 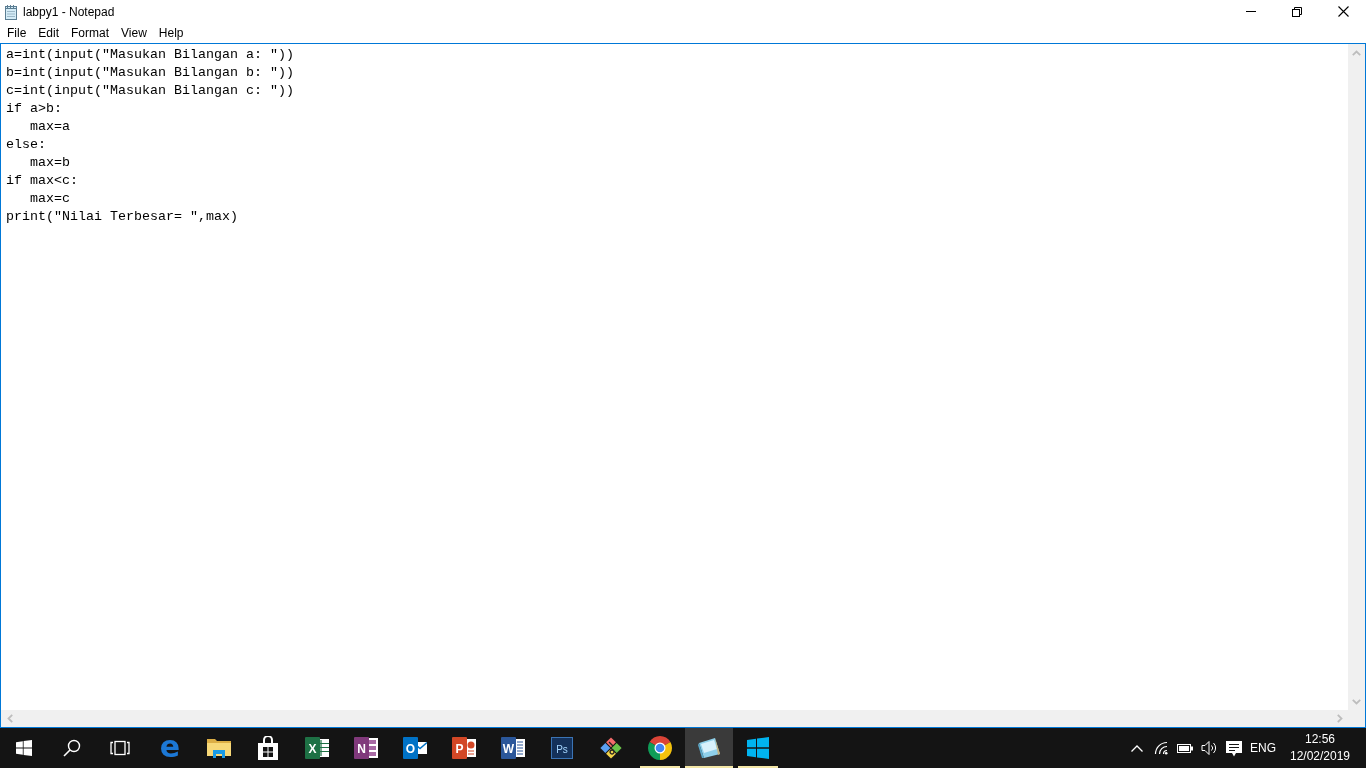 What do you see at coordinates (464, 748) in the screenshot?
I see `taskbar-app-button: P` at bounding box center [464, 748].